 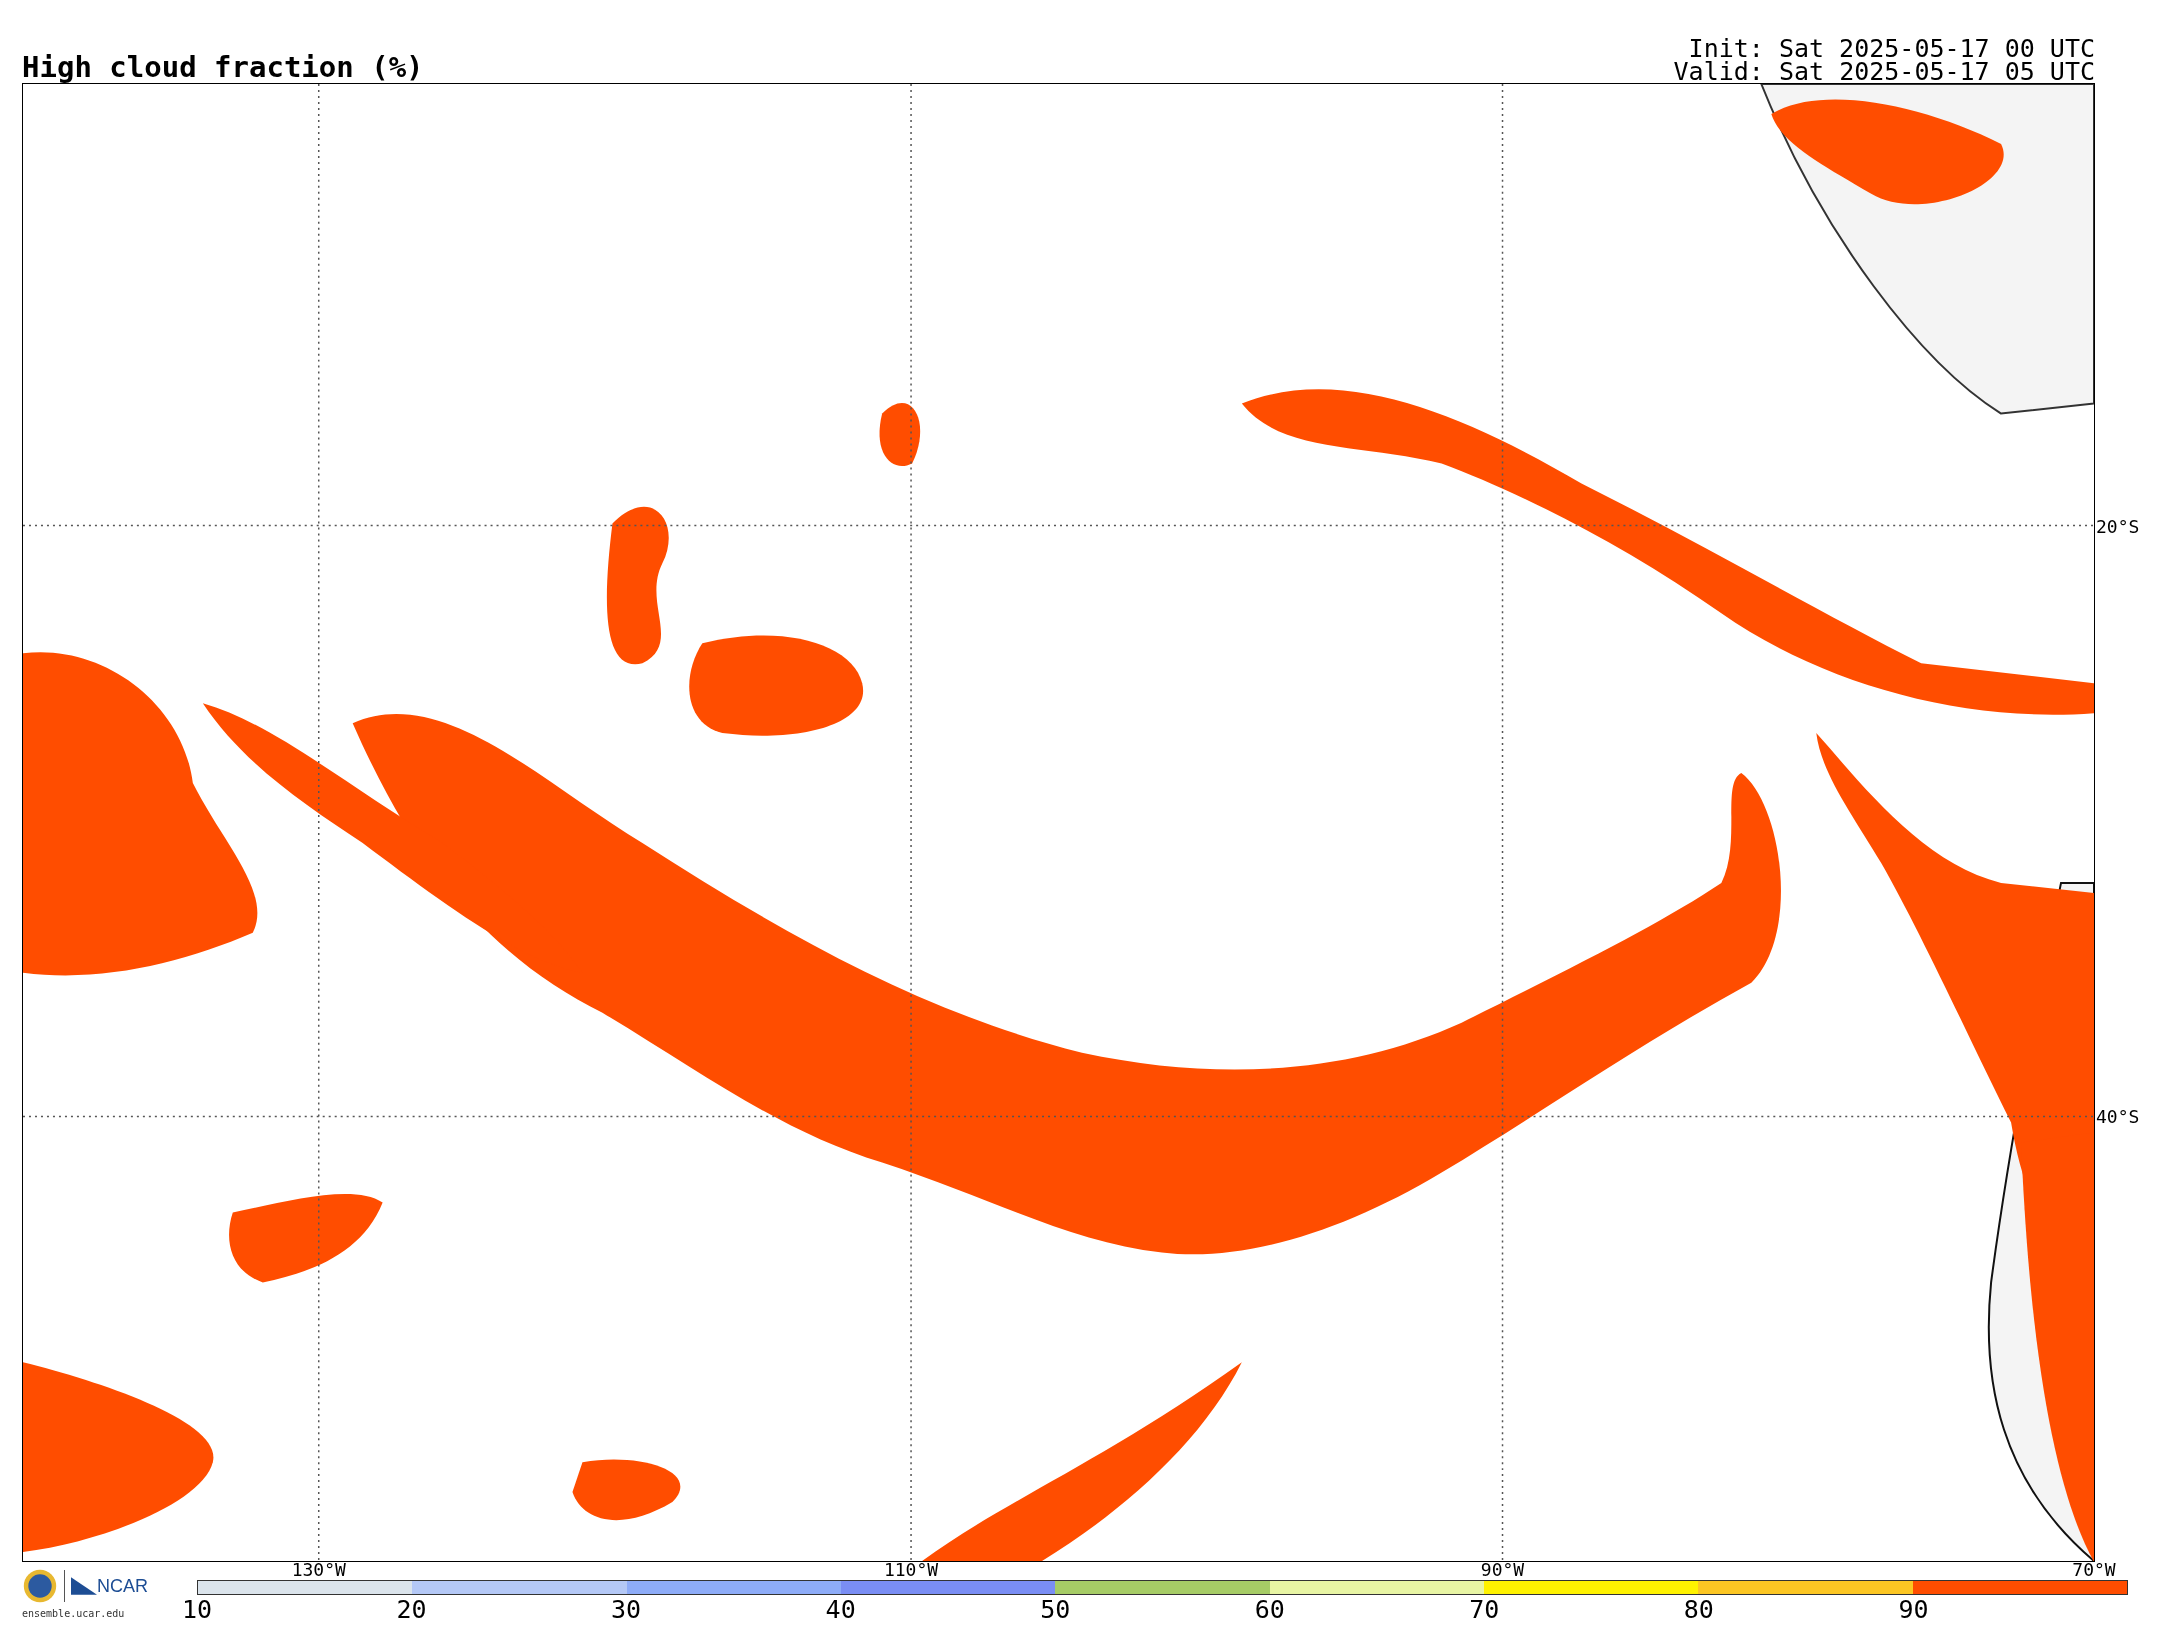 What do you see at coordinates (1884, 71) in the screenshot?
I see `valid-time: Valid: Sat 2025-05-17 05 UTC` at bounding box center [1884, 71].